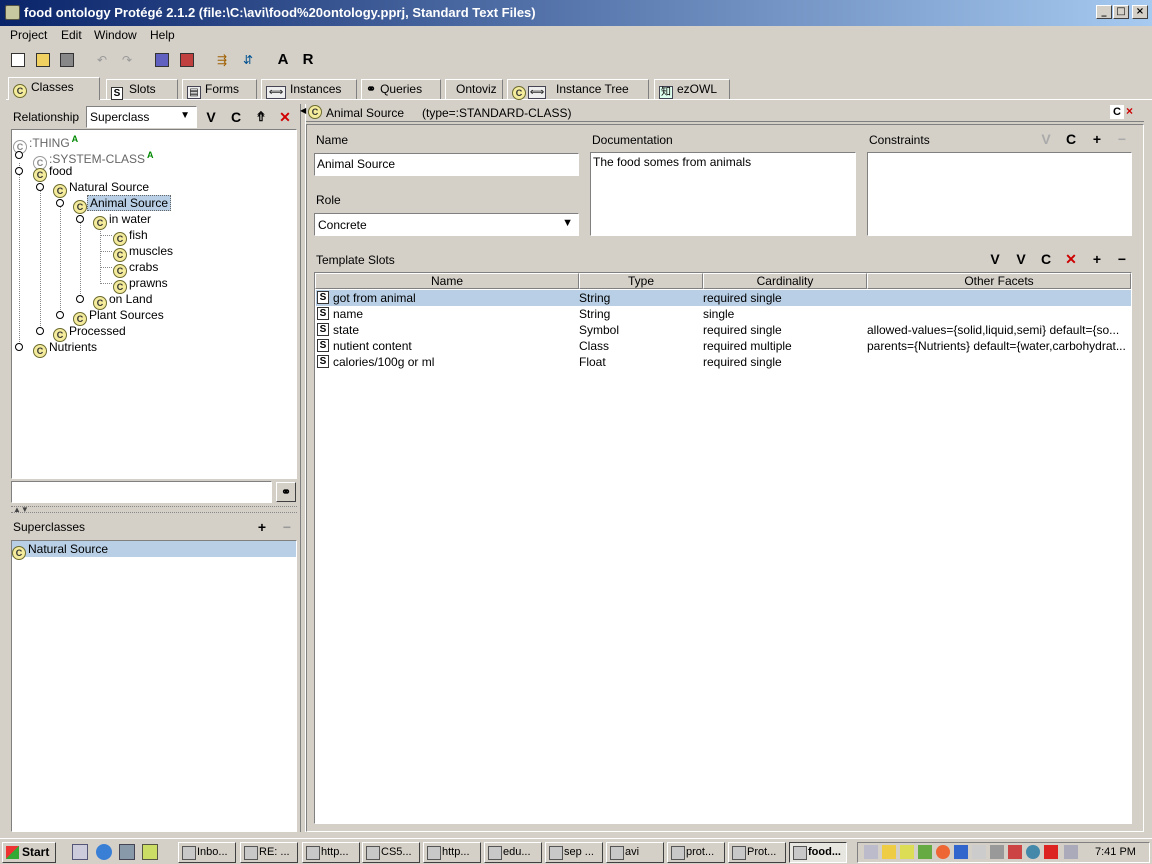 This screenshot has height=864, width=1152. What do you see at coordinates (1046, 259) in the screenshot?
I see `create-slot-icon: C` at bounding box center [1046, 259].